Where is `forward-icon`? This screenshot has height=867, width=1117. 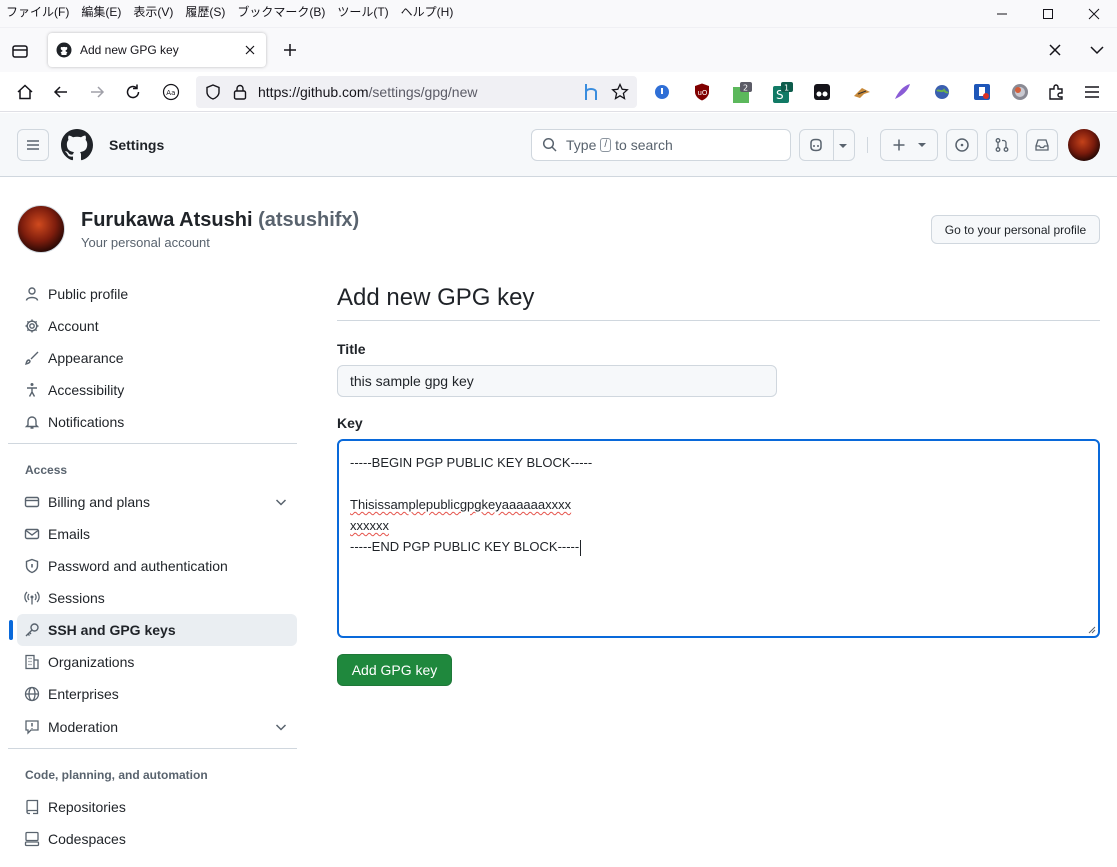 forward-icon is located at coordinates (97, 92).